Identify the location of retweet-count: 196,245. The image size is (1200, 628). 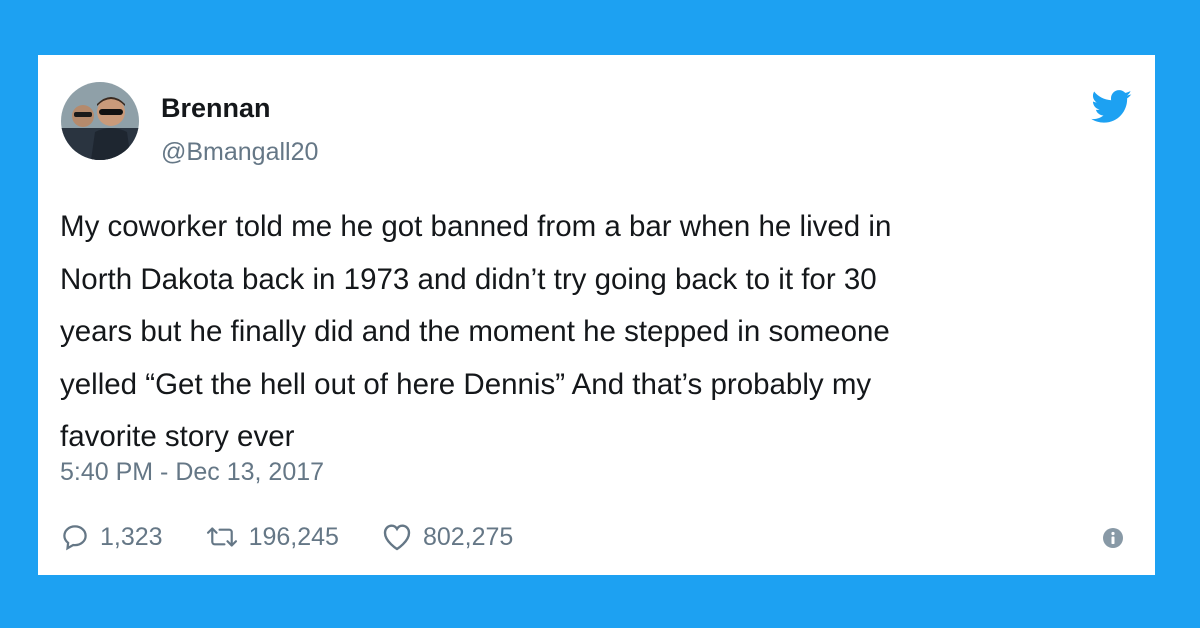
(293, 536).